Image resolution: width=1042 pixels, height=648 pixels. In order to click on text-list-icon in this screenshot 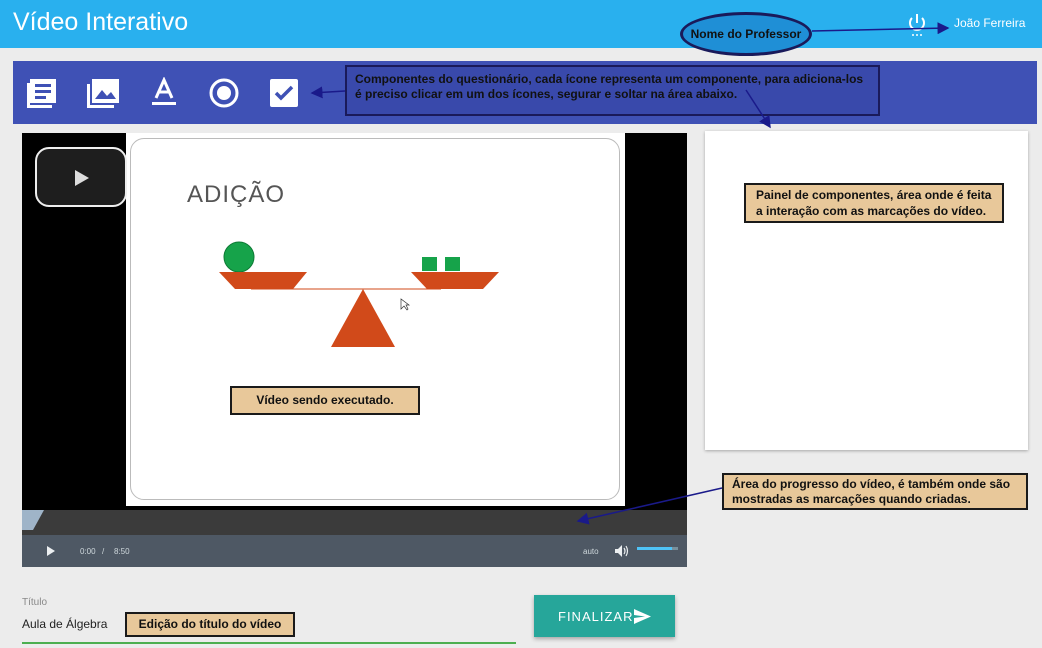, I will do `click(42, 93)`.